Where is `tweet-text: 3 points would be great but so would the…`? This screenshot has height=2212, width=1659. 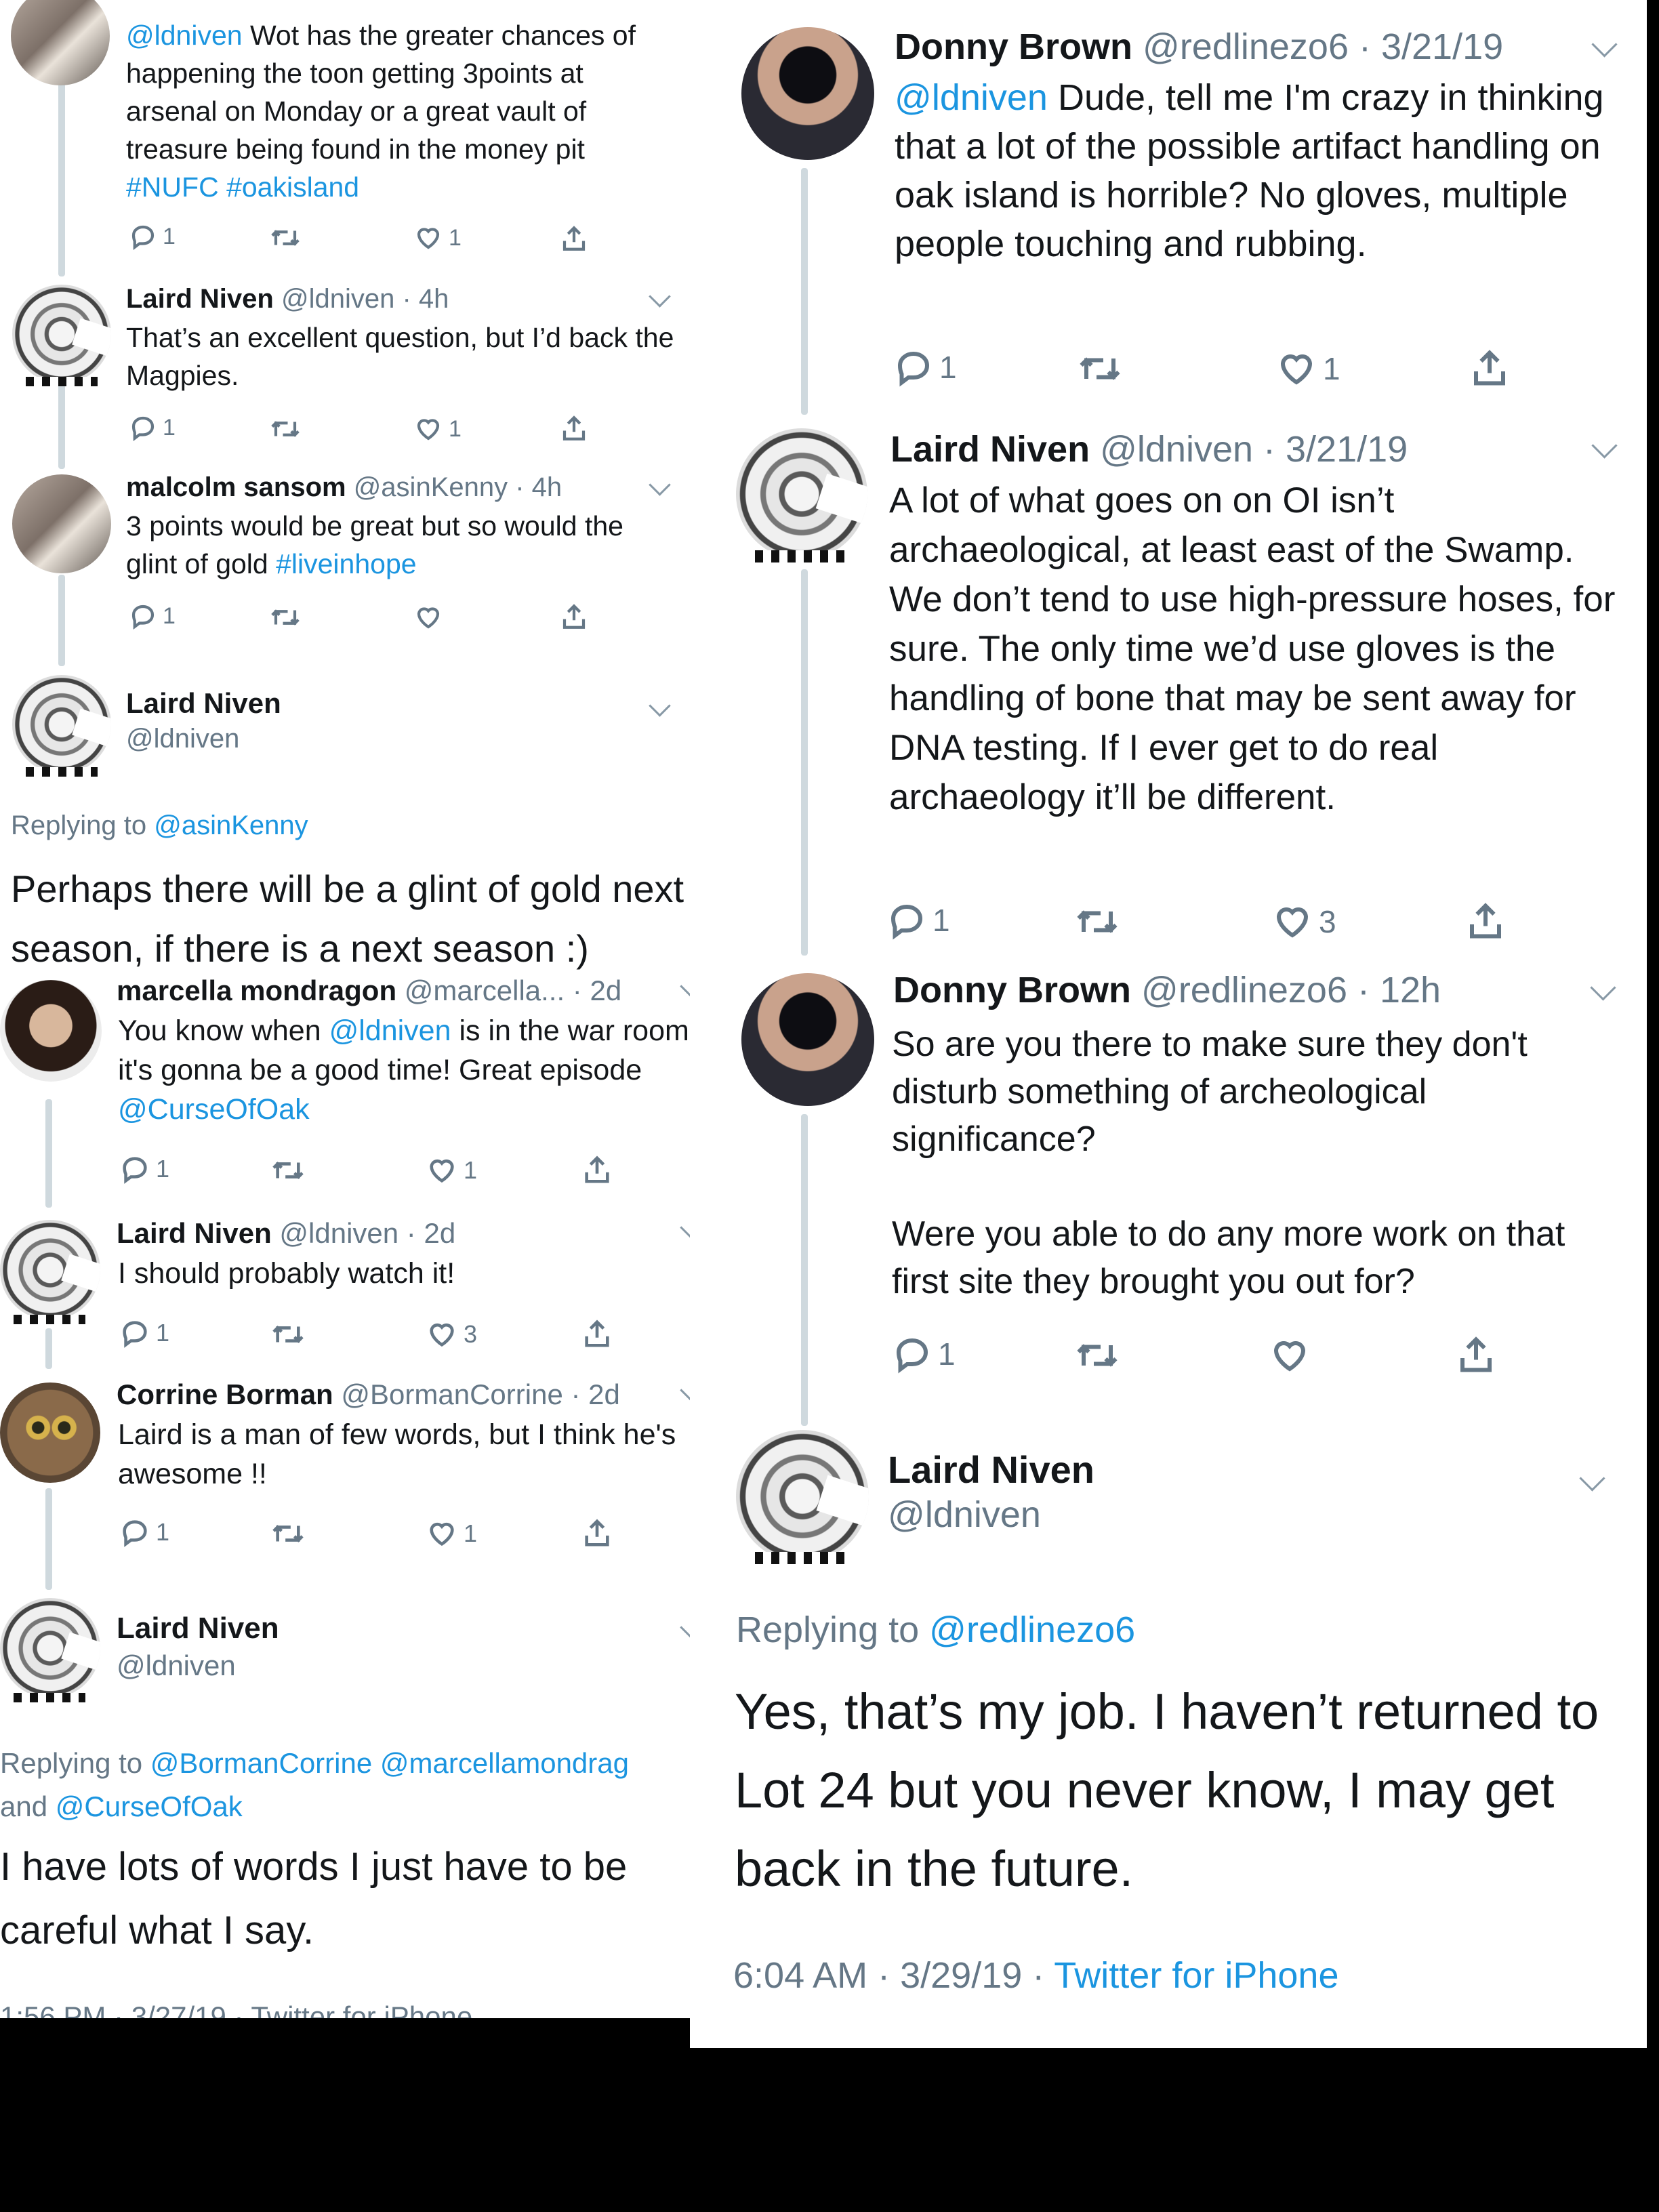 tweet-text: 3 points would be great but so would the… is located at coordinates (375, 544).